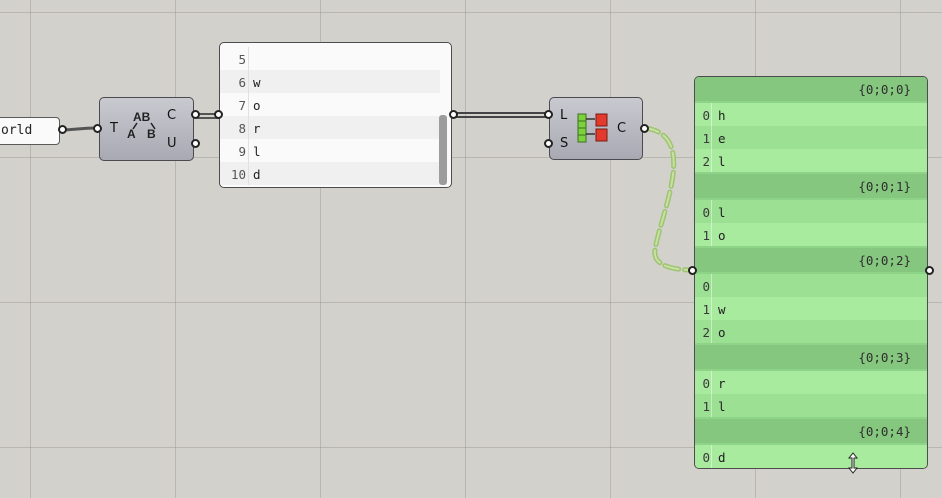  Describe the element at coordinates (811, 211) in the screenshot. I see `tree-item: 0 l` at that location.